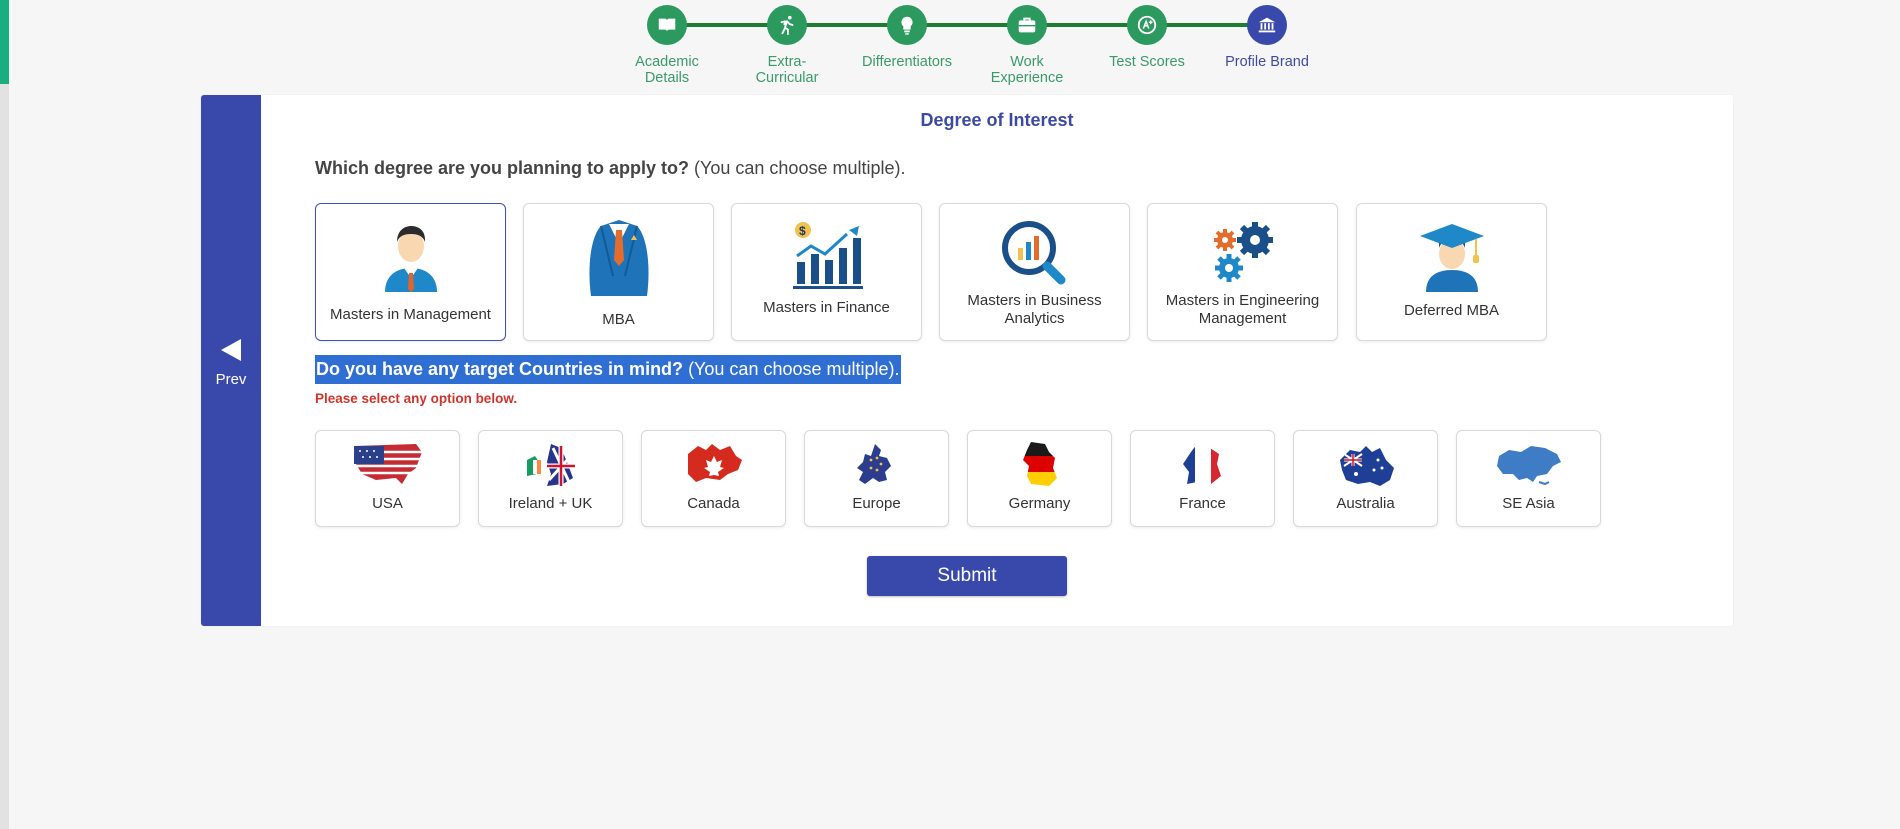 The height and width of the screenshot is (829, 1900). What do you see at coordinates (1451, 310) in the screenshot?
I see `degree-label: Deferred MBA` at bounding box center [1451, 310].